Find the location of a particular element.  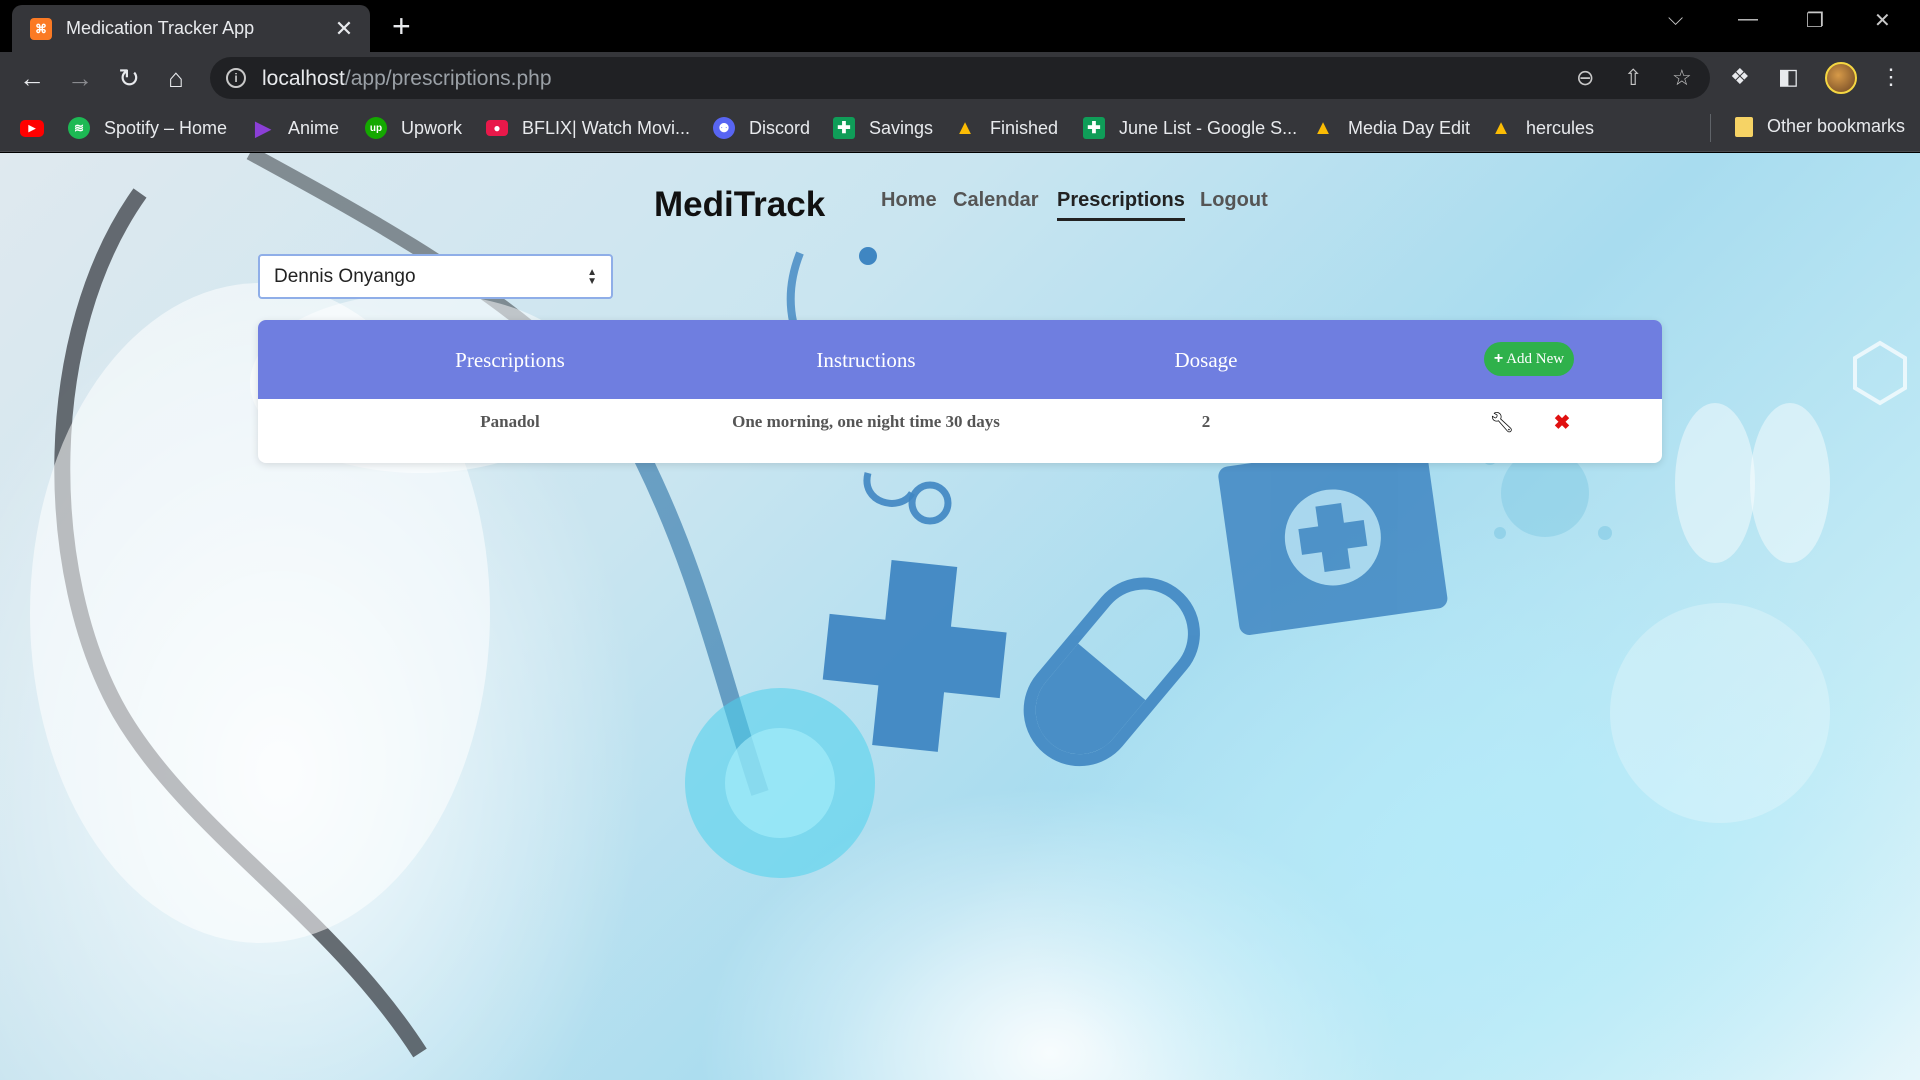

share-icon: ⇧ is located at coordinates (1633, 78).